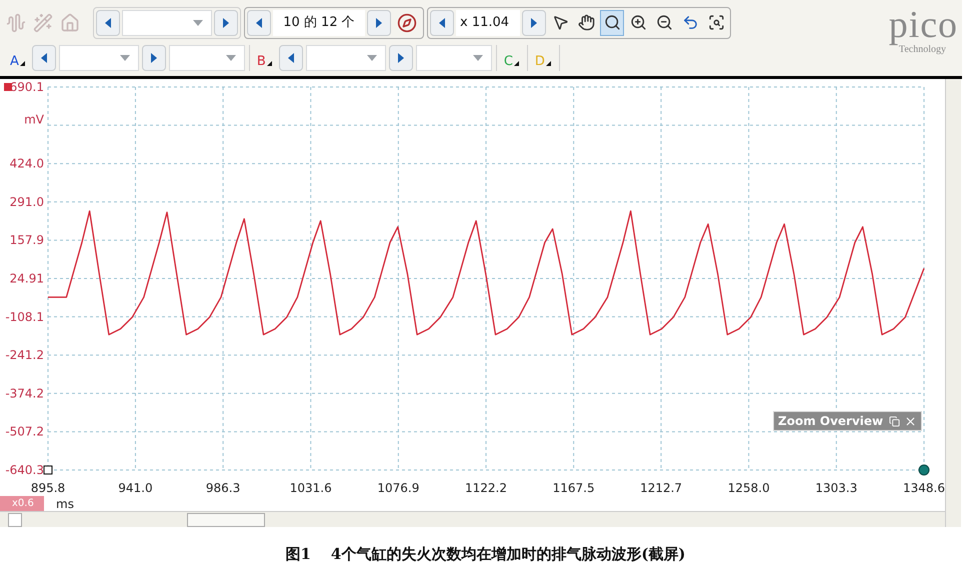  I want to click on trigger-marker-icon, so click(924, 470).